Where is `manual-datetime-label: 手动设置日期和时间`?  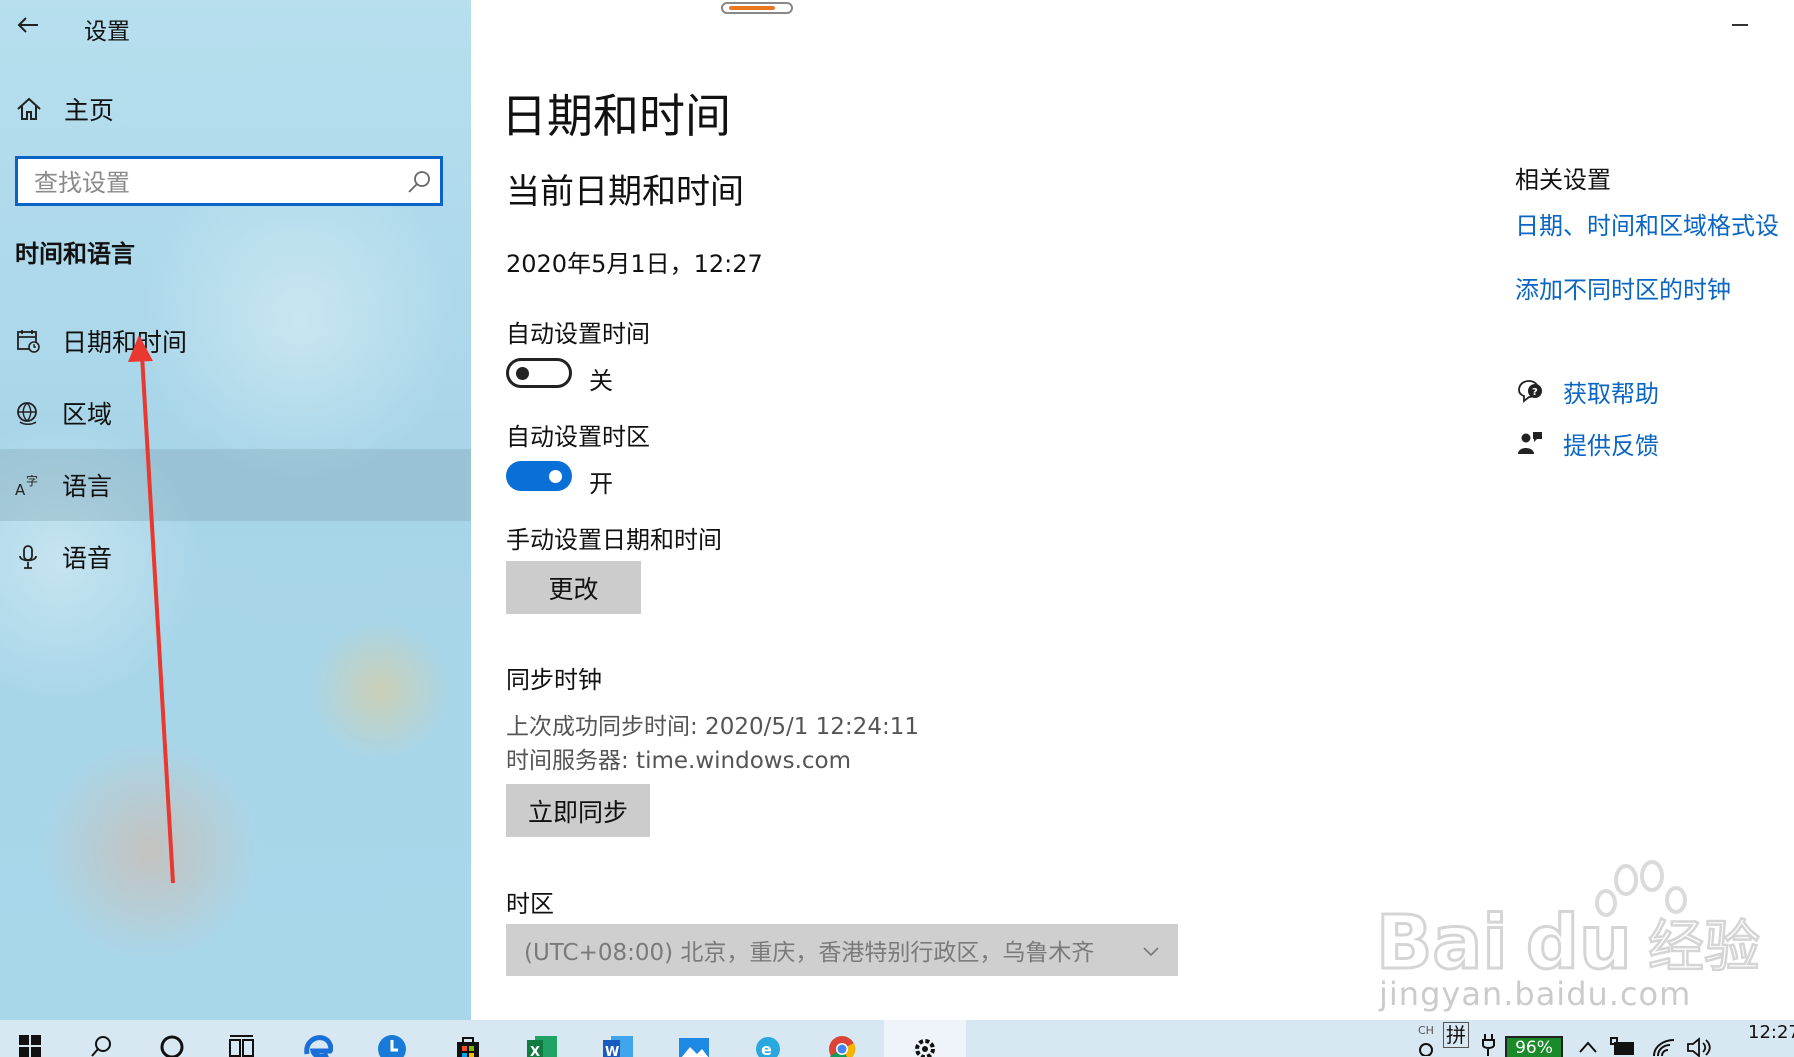
manual-datetime-label: 手动设置日期和时间 is located at coordinates (614, 540).